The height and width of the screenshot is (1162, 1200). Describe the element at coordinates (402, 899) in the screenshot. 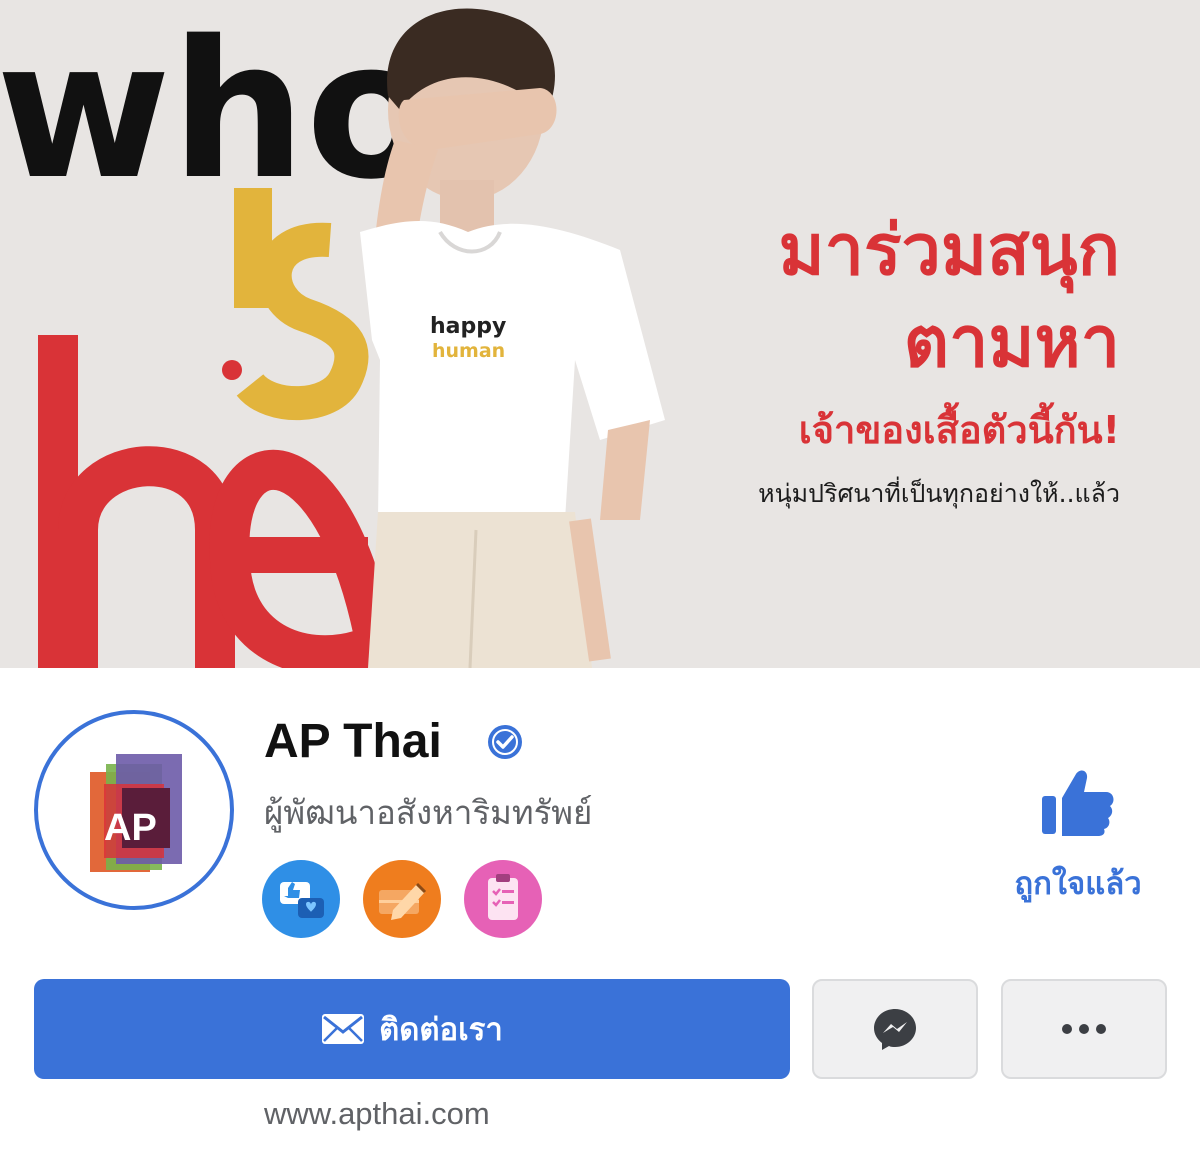

I see `content-creator-icon` at that location.